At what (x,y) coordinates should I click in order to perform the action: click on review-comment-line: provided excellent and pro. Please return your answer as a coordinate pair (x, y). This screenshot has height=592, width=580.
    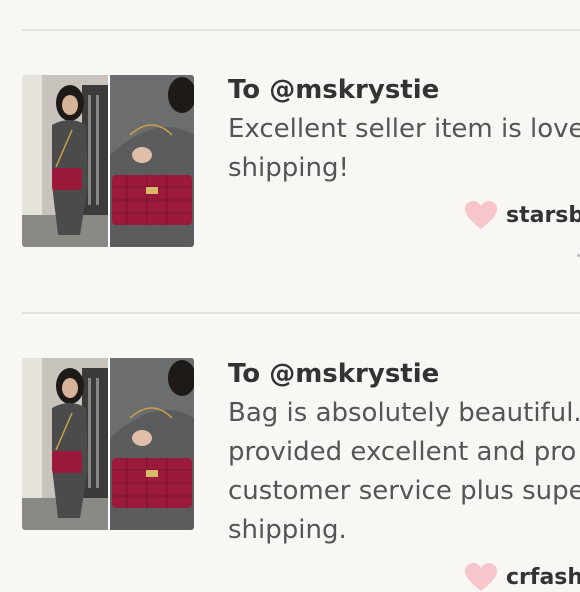
    Looking at the image, I should click on (402, 452).